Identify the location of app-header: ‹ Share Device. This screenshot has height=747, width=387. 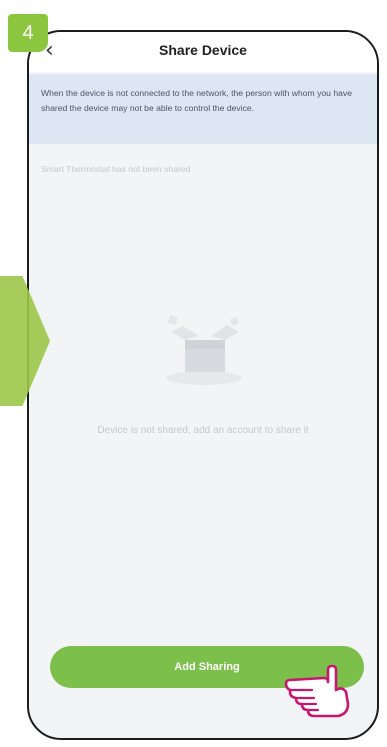
(203, 52).